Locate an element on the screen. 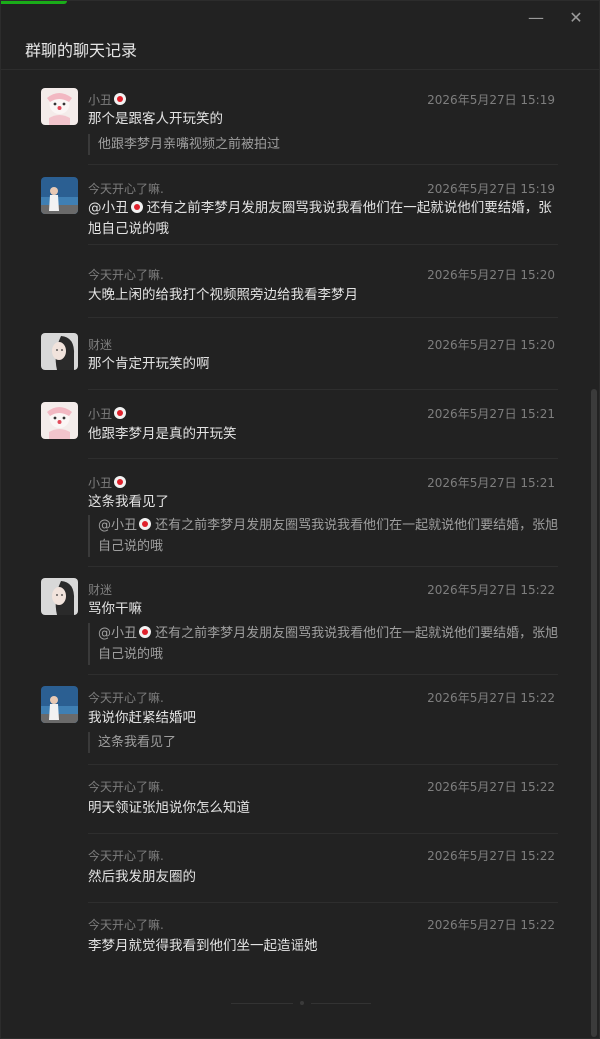 The width and height of the screenshot is (600, 1039). message-text: 这条我看见了 is located at coordinates (128, 502).